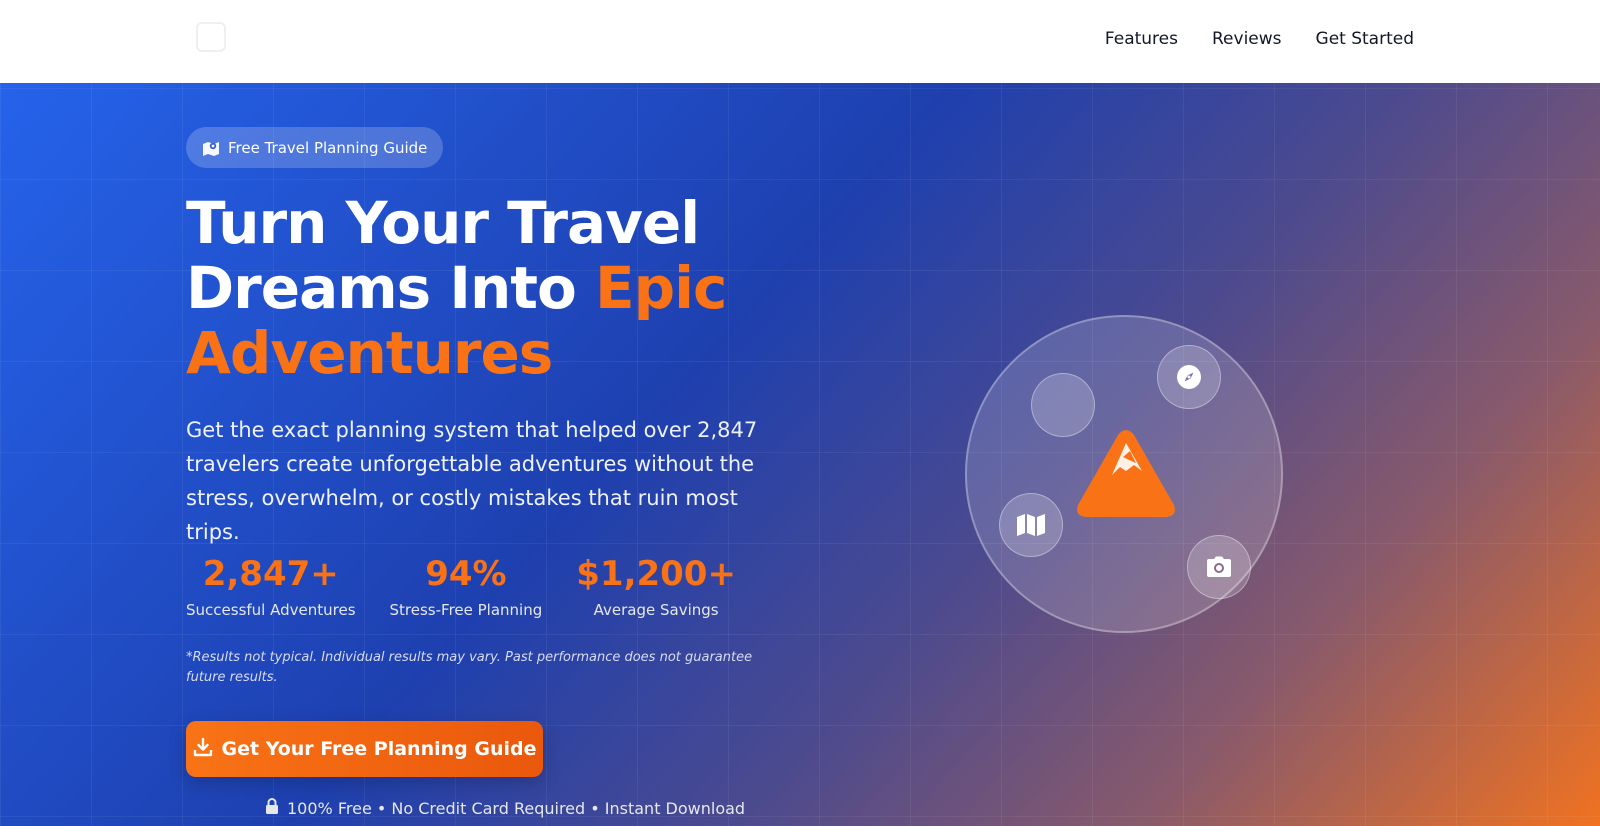  Describe the element at coordinates (211, 37) in the screenshot. I see `logo-mark-icon` at that location.